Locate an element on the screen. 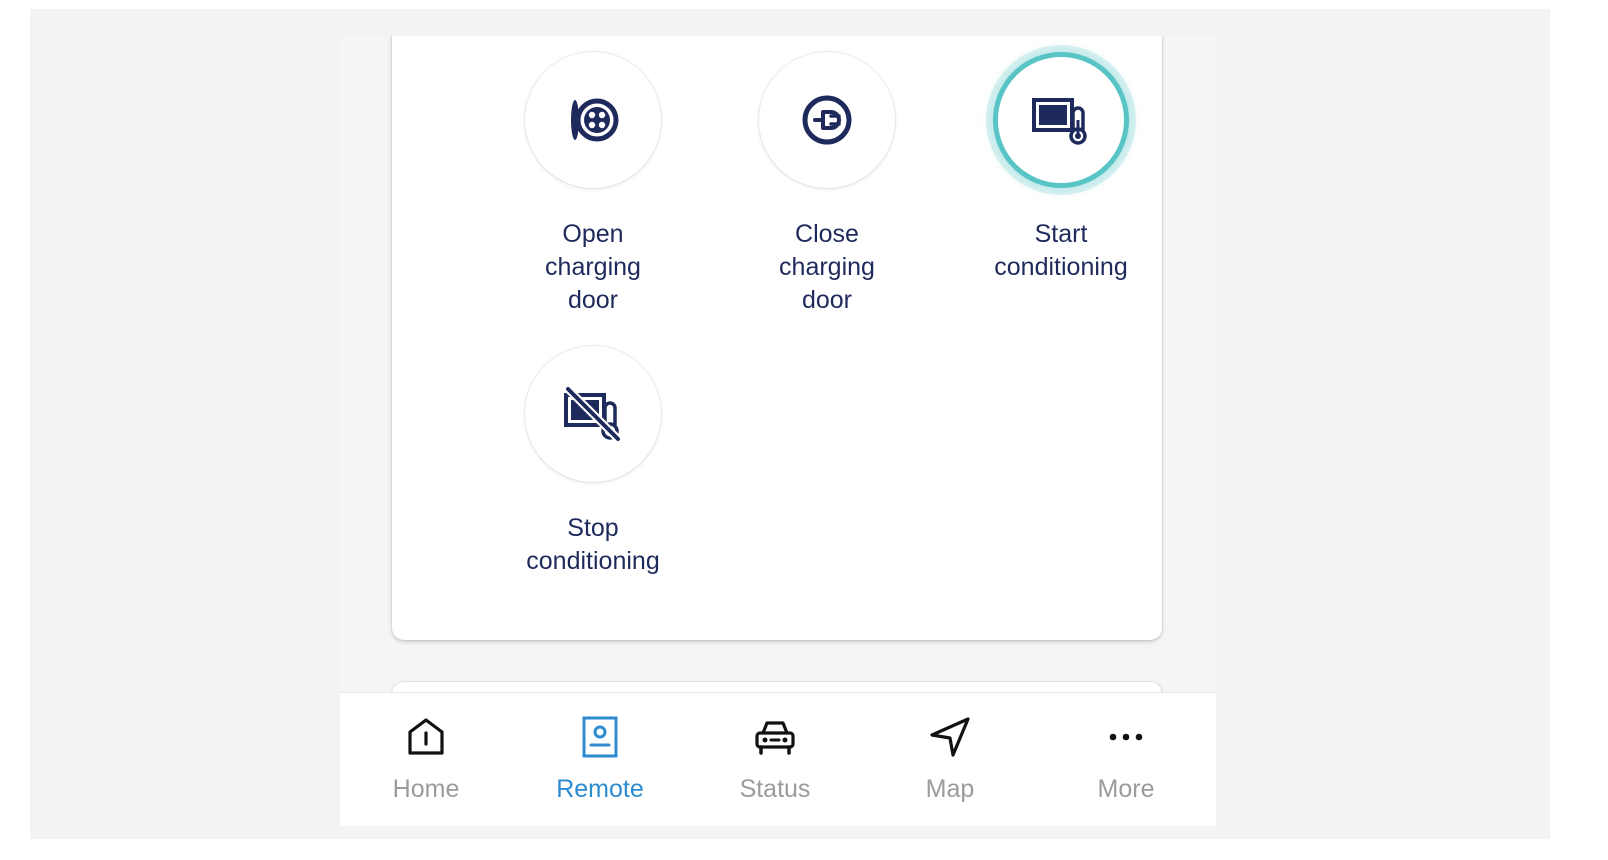  close-charging-door-button is located at coordinates (827, 120).